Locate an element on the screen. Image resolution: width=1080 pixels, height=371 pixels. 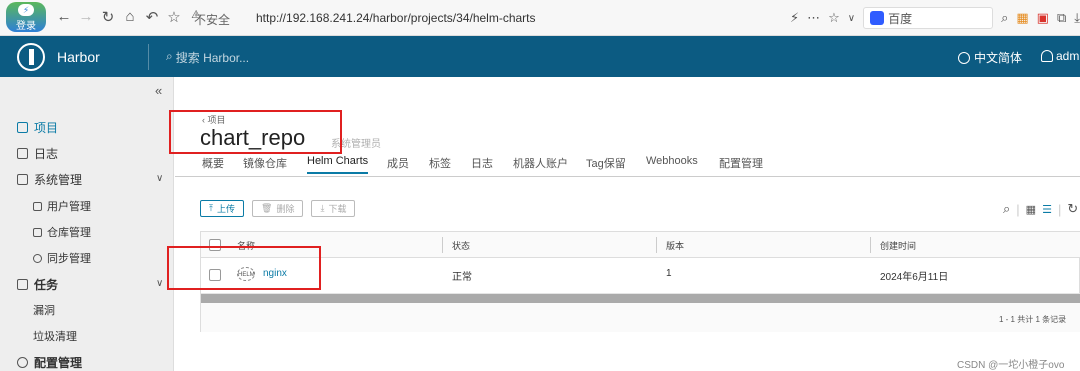
tab-labels: 标签 is located at coordinates (440, 163).